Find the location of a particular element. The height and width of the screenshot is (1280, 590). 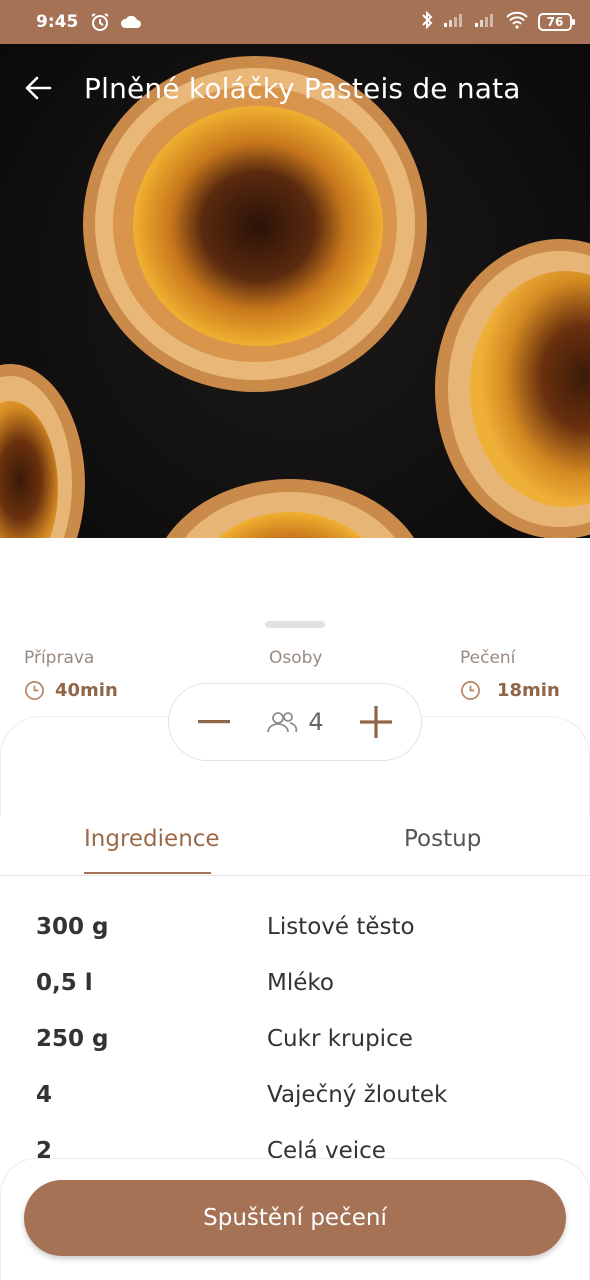

prep-value-row: 40min is located at coordinates (71, 690).